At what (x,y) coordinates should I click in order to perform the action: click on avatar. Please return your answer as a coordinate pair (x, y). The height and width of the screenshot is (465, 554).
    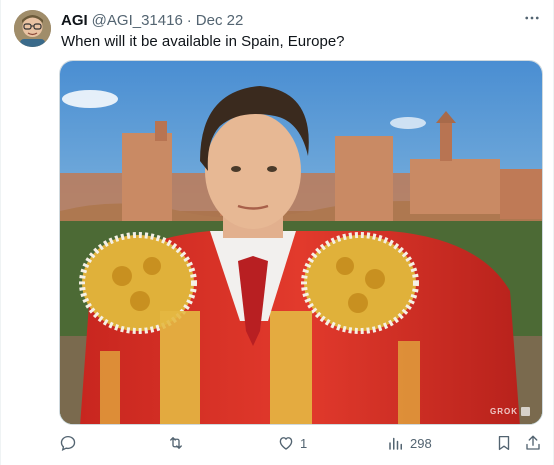
    Looking at the image, I should click on (32, 28).